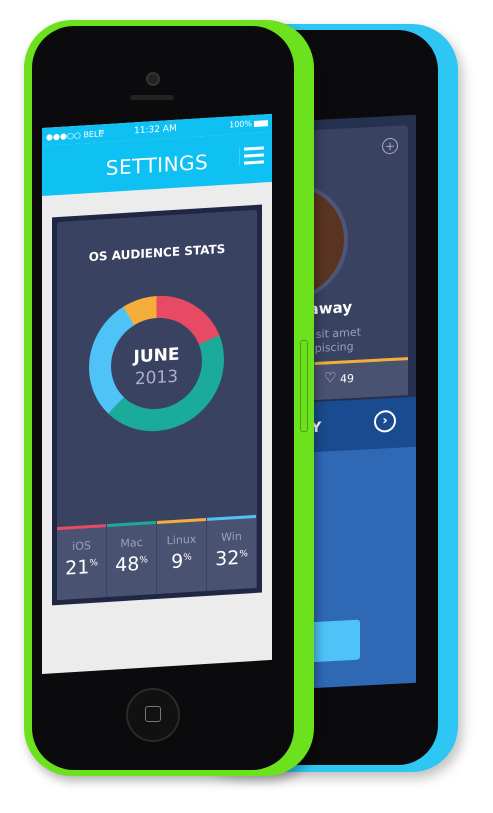 Image resolution: width=493 pixels, height=813 pixels. Describe the element at coordinates (261, 123) in the screenshot. I see `battery-icon` at that location.